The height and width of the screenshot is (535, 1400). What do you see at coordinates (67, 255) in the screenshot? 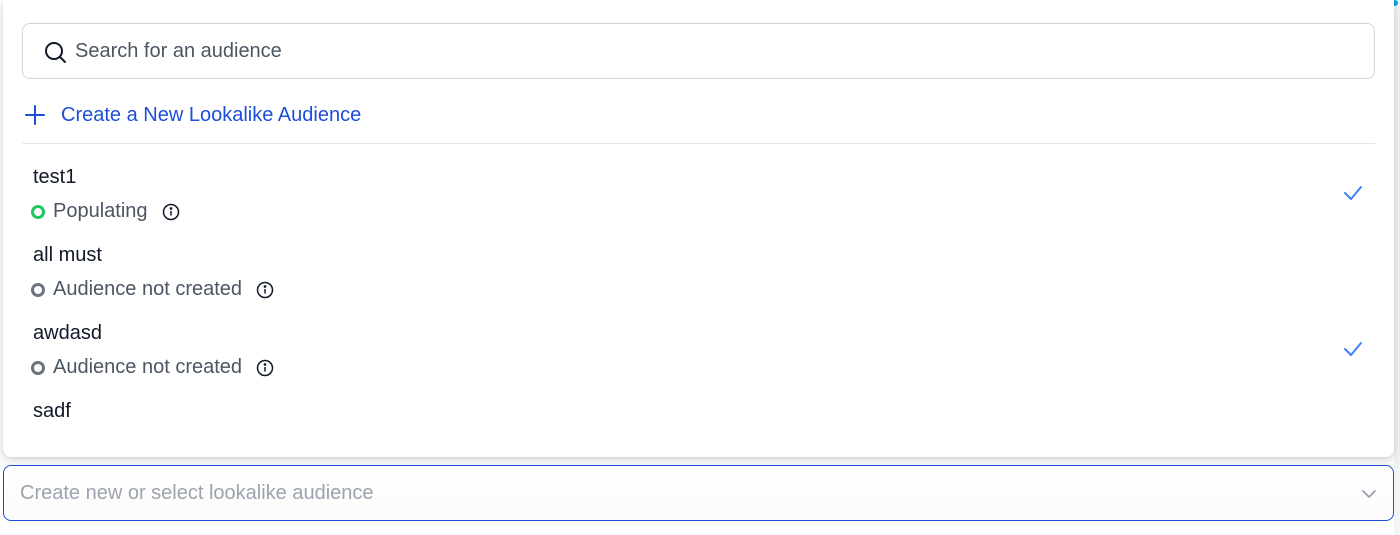
I see `audience-name: all must` at bounding box center [67, 255].